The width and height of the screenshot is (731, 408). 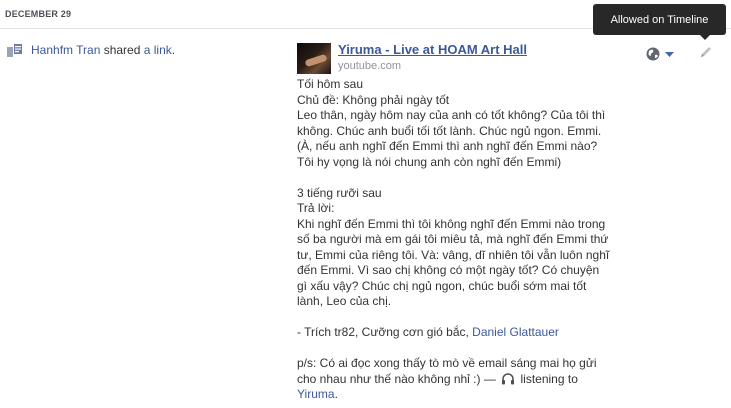 I want to click on video-thumbnail, so click(x=314, y=58).